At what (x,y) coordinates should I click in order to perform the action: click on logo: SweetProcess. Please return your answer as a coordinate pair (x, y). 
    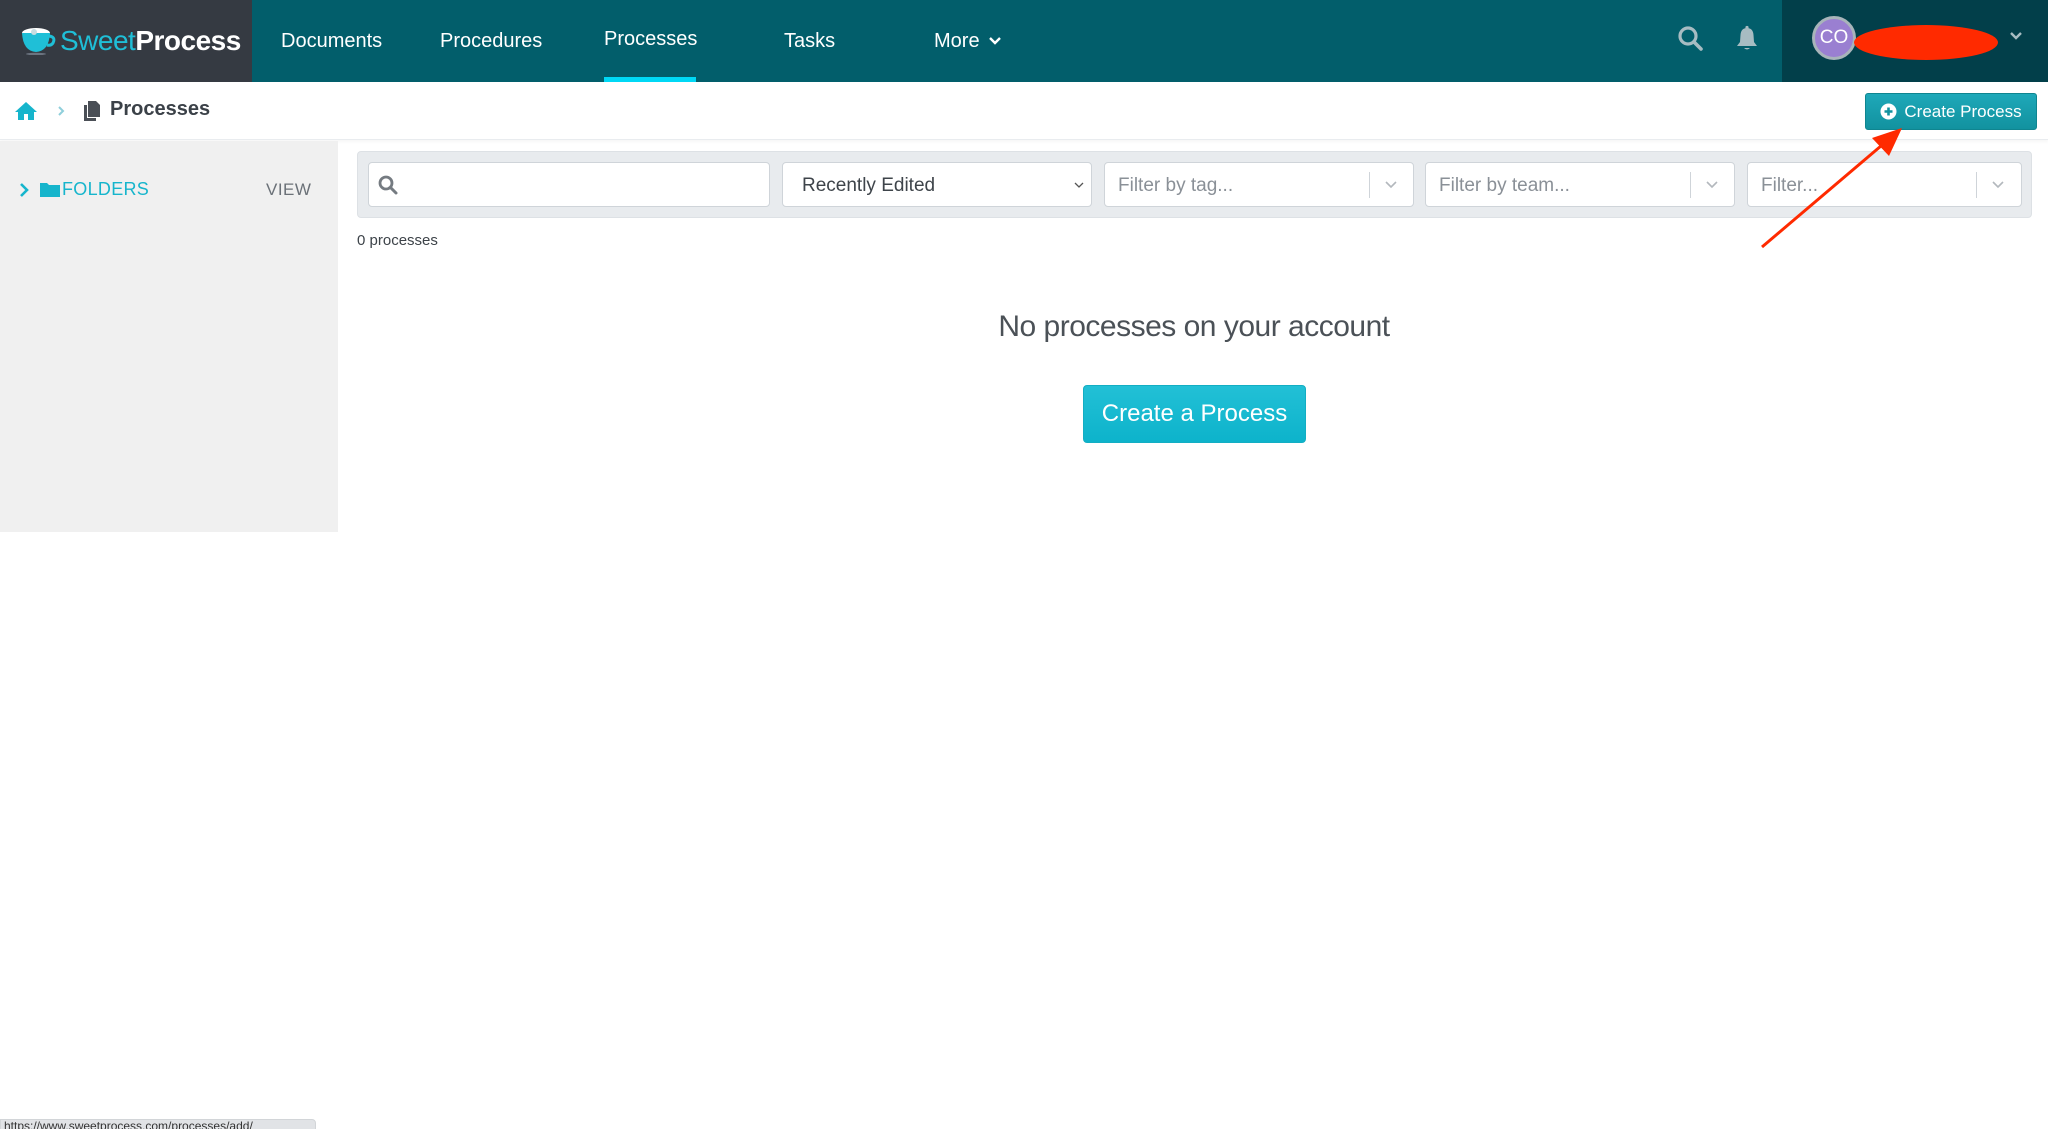
    Looking at the image, I should click on (126, 41).